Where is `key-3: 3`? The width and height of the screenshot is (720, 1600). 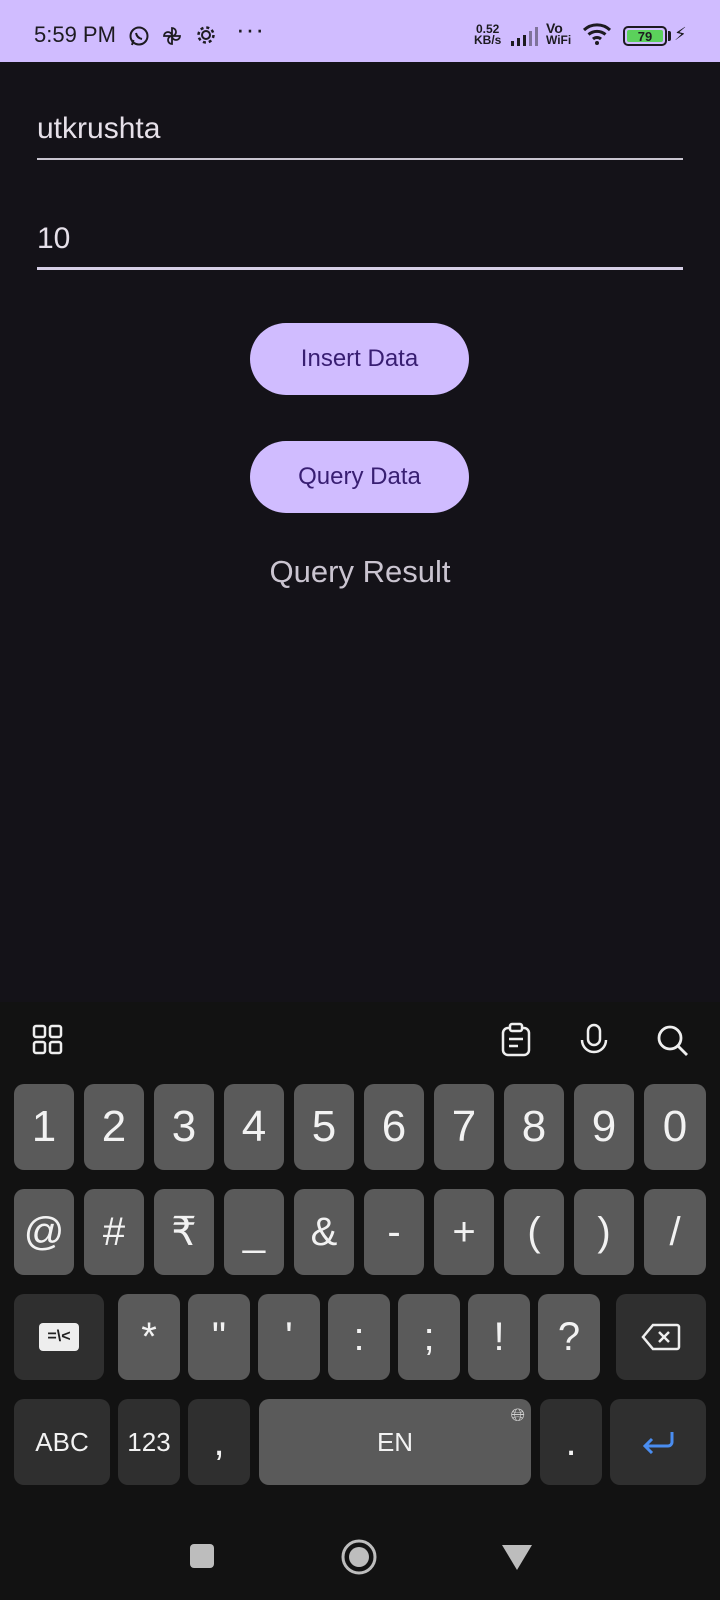
key-3: 3 is located at coordinates (184, 1127).